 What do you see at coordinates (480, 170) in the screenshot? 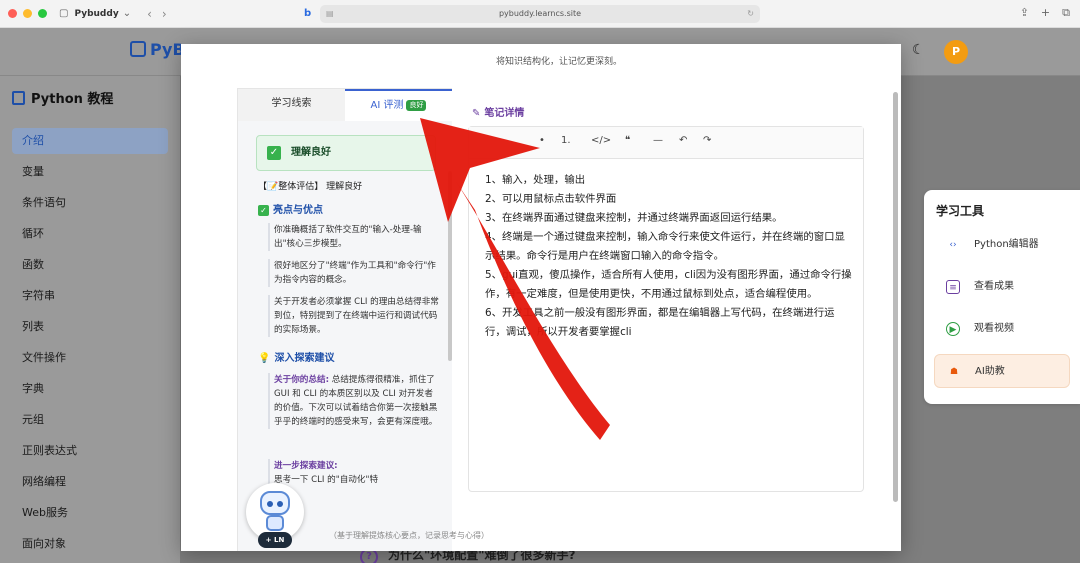
I see `arrow-head` at bounding box center [480, 170].